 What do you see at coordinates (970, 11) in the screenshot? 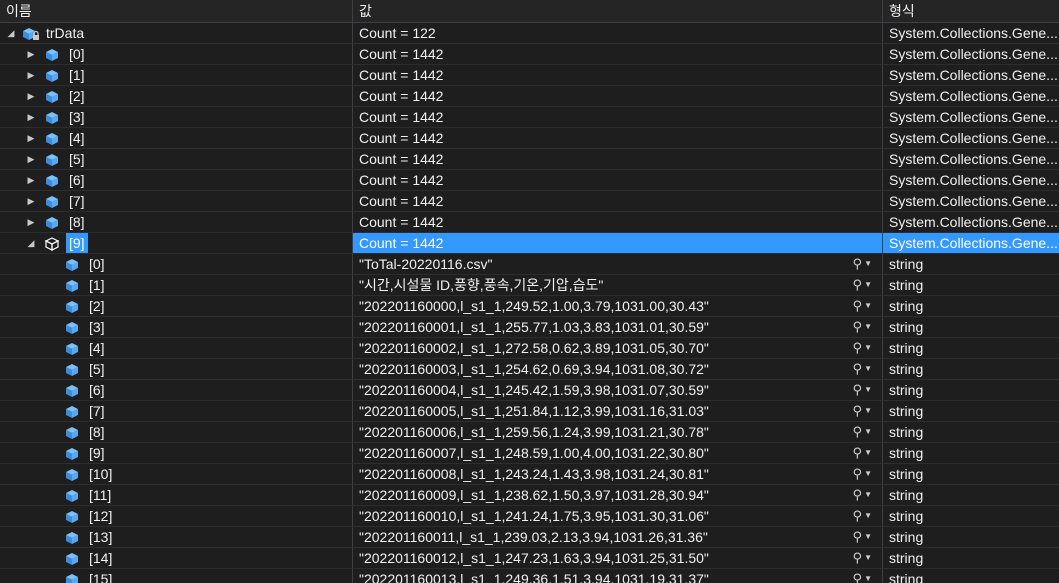
I see `column-header-type: 형식` at bounding box center [970, 11].